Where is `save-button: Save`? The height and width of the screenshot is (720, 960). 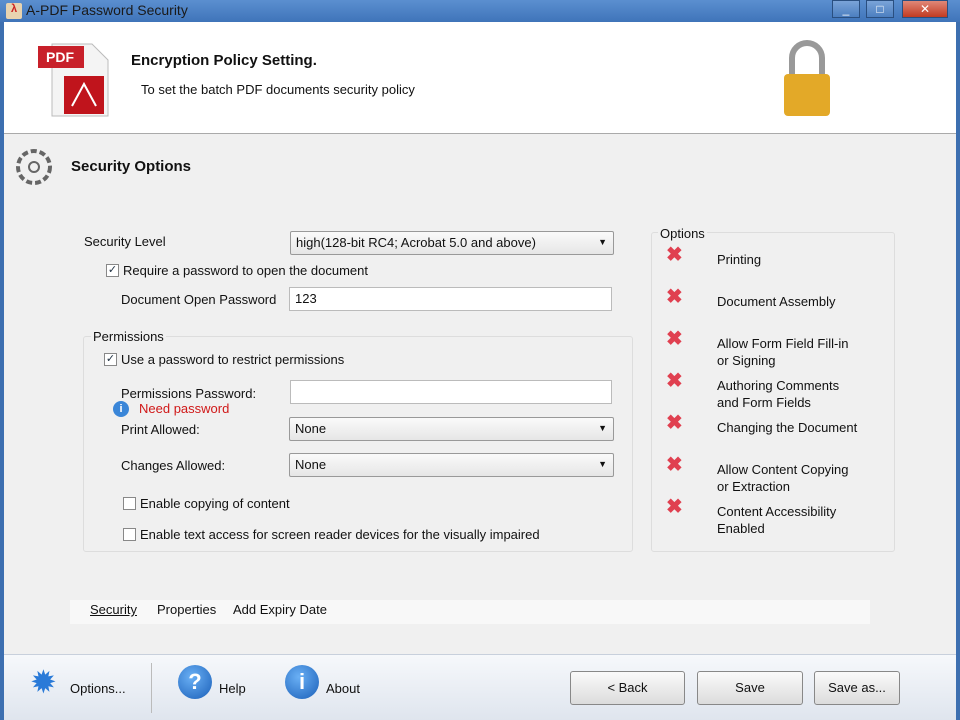 save-button: Save is located at coordinates (750, 688).